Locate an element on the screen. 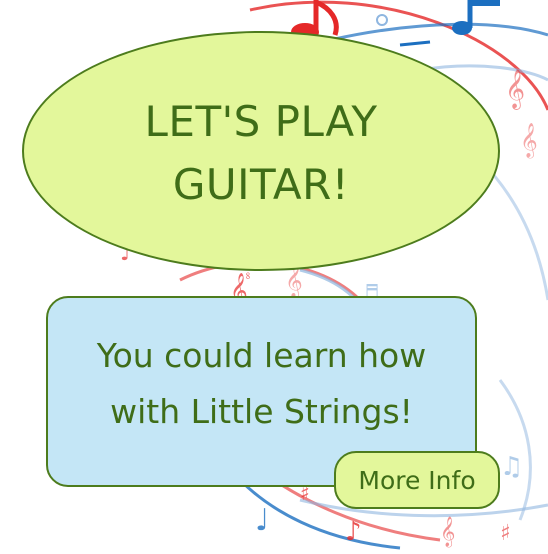 The width and height of the screenshot is (548, 554). more-info-button: More Info is located at coordinates (417, 480).